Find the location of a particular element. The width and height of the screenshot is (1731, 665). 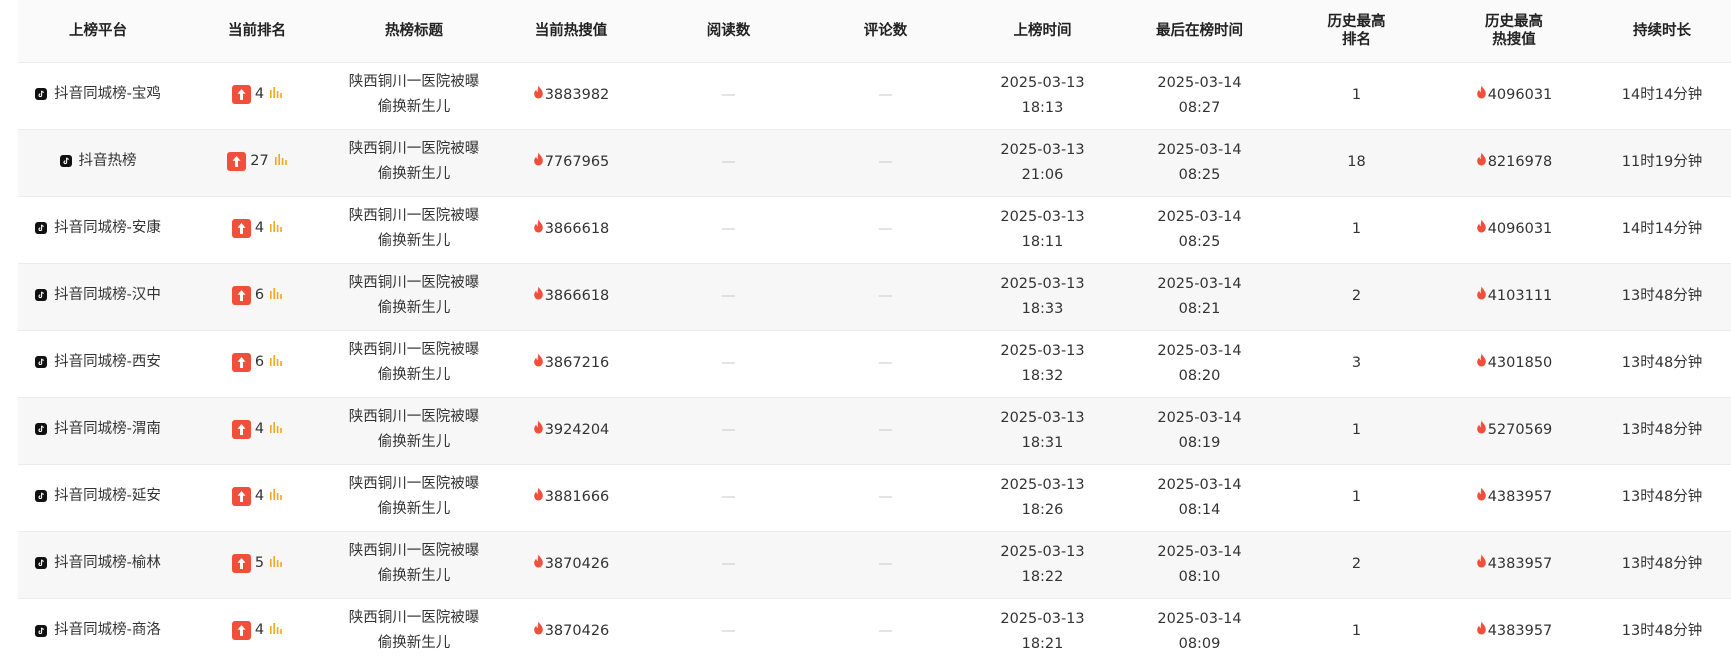

on-time-clock: 18:11 is located at coordinates (1042, 241).